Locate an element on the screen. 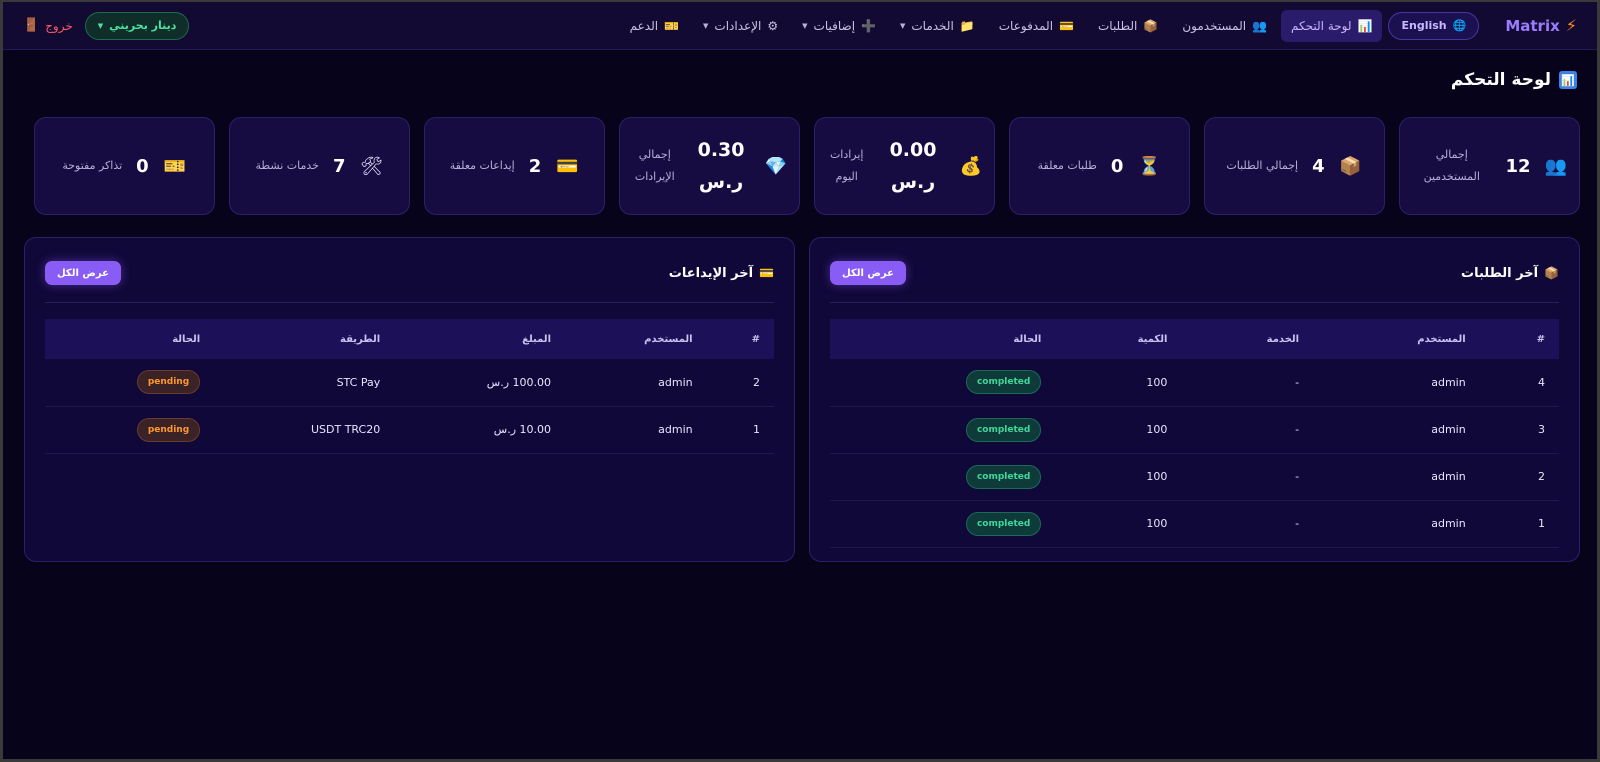 The height and width of the screenshot is (762, 1600). nav-item-dashboard: 📊 لوحة التحكم is located at coordinates (1332, 25).